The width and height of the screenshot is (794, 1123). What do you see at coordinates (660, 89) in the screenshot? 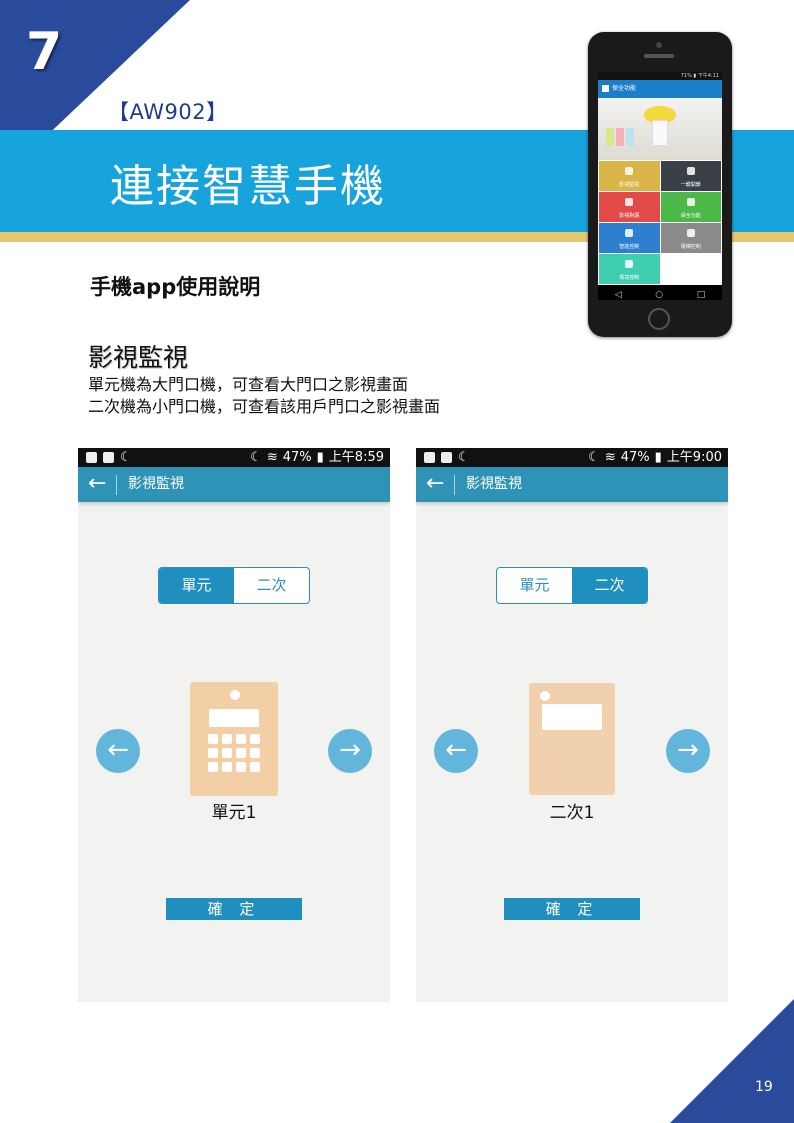
I see `hero-app-header: 保全功能` at bounding box center [660, 89].